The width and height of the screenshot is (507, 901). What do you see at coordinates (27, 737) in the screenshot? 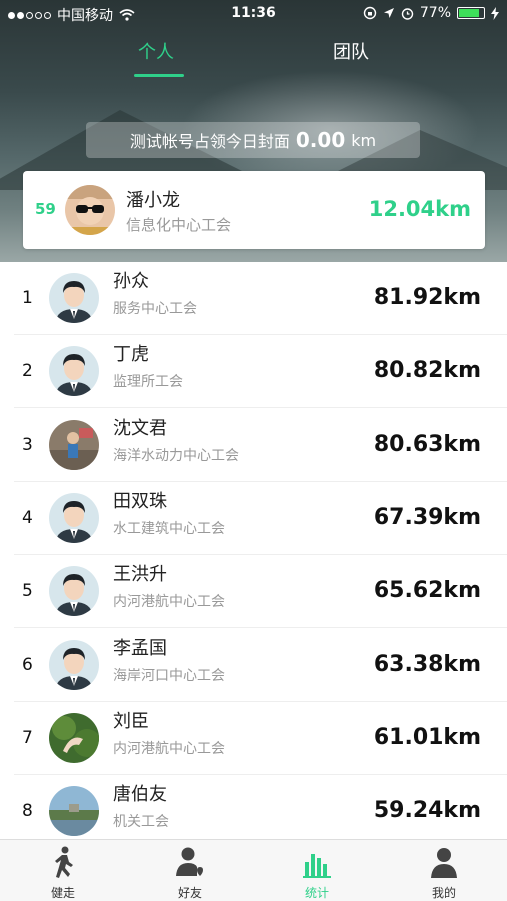
I see `rank-number: 7` at bounding box center [27, 737].